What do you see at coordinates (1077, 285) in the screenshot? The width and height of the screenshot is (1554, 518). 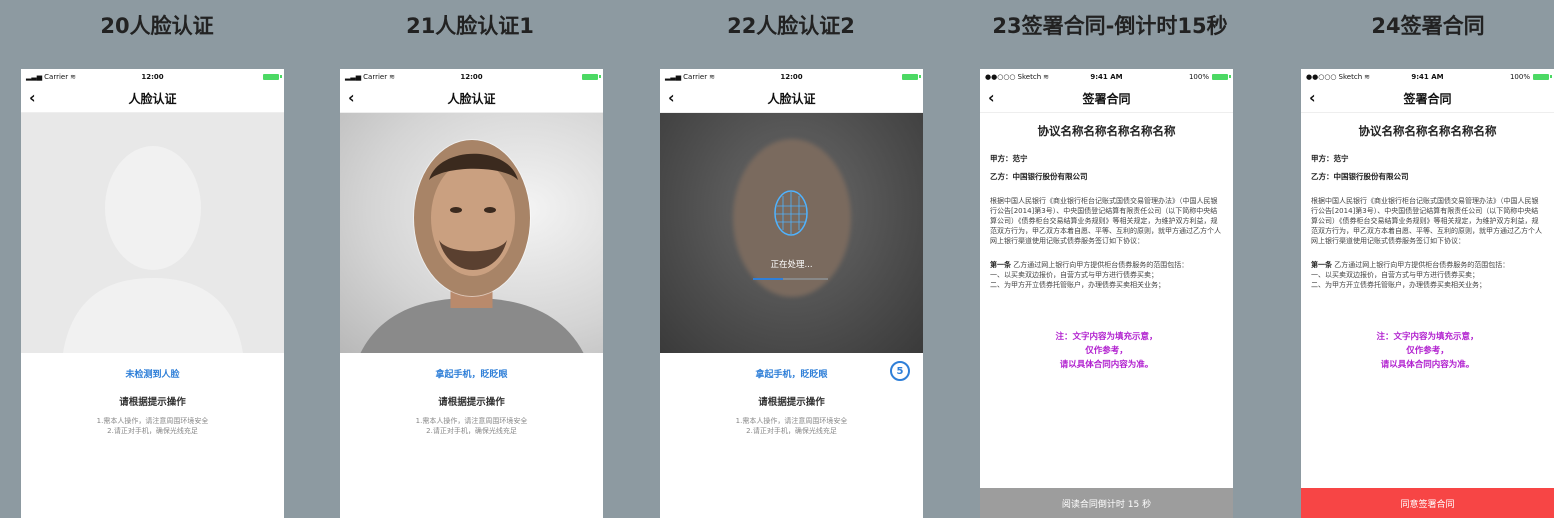 I see `article-item: 二、为甲方开立债券托管账户，办理债券买卖相关业务；` at bounding box center [1077, 285].